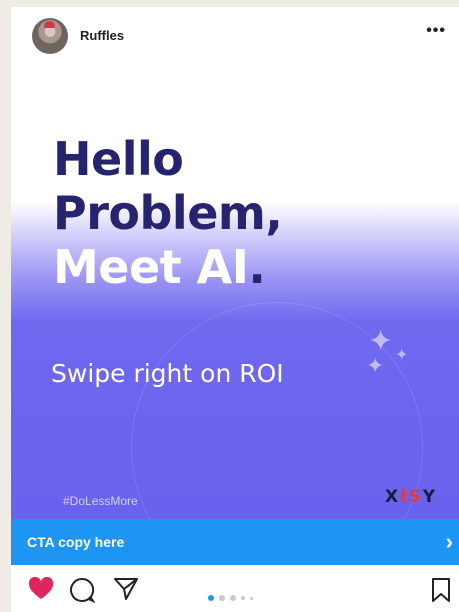  Describe the element at coordinates (441, 592) in the screenshot. I see `bookmark-icon` at that location.